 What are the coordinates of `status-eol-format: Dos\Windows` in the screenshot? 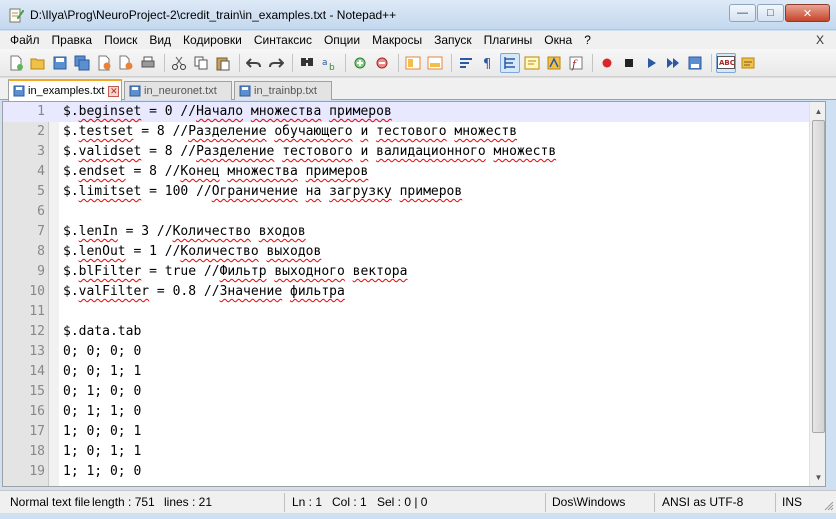 It's located at (589, 502).